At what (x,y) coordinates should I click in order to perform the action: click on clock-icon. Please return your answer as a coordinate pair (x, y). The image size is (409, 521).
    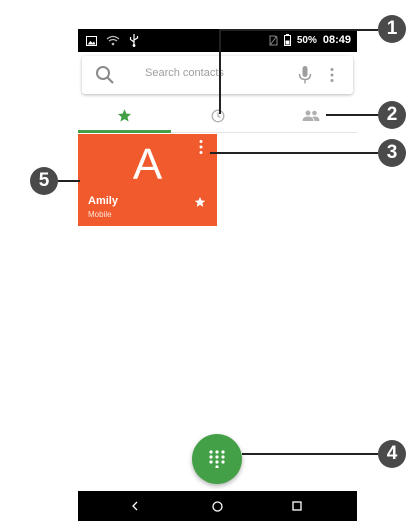
    Looking at the image, I should click on (217, 115).